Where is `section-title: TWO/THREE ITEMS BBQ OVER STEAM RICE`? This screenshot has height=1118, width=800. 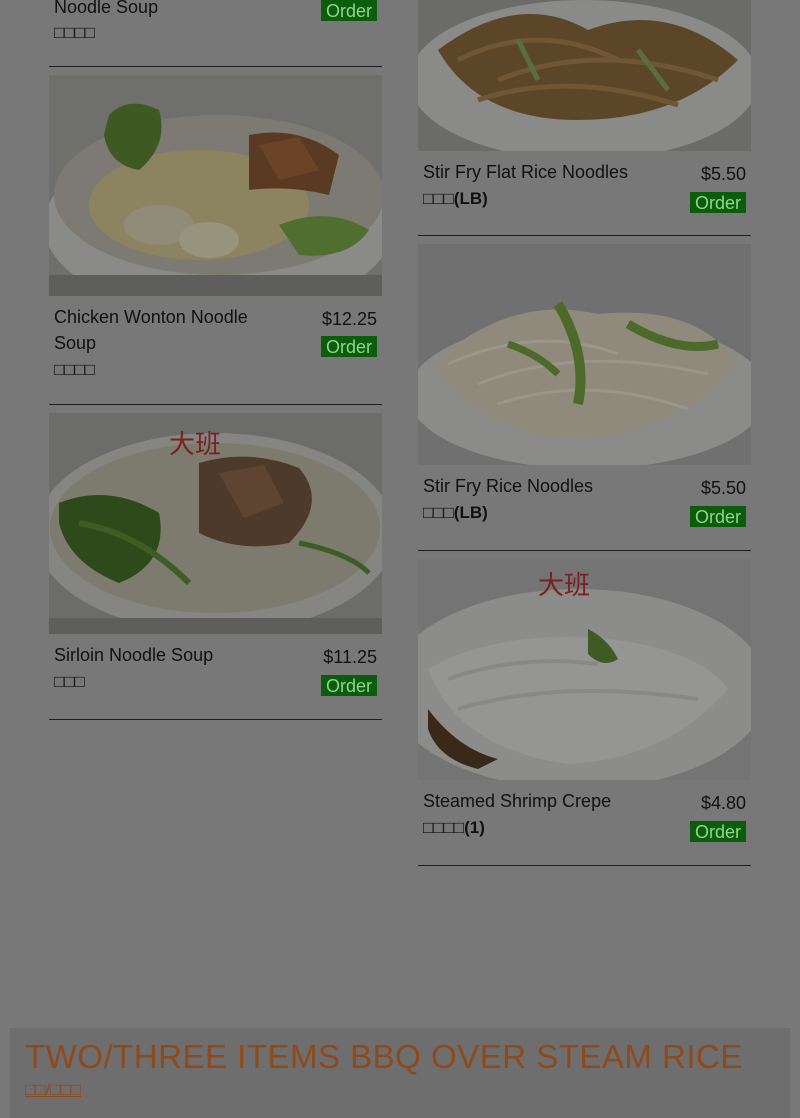
section-title: TWO/THREE ITEMS BBQ OVER STEAM RICE is located at coordinates (384, 1056).